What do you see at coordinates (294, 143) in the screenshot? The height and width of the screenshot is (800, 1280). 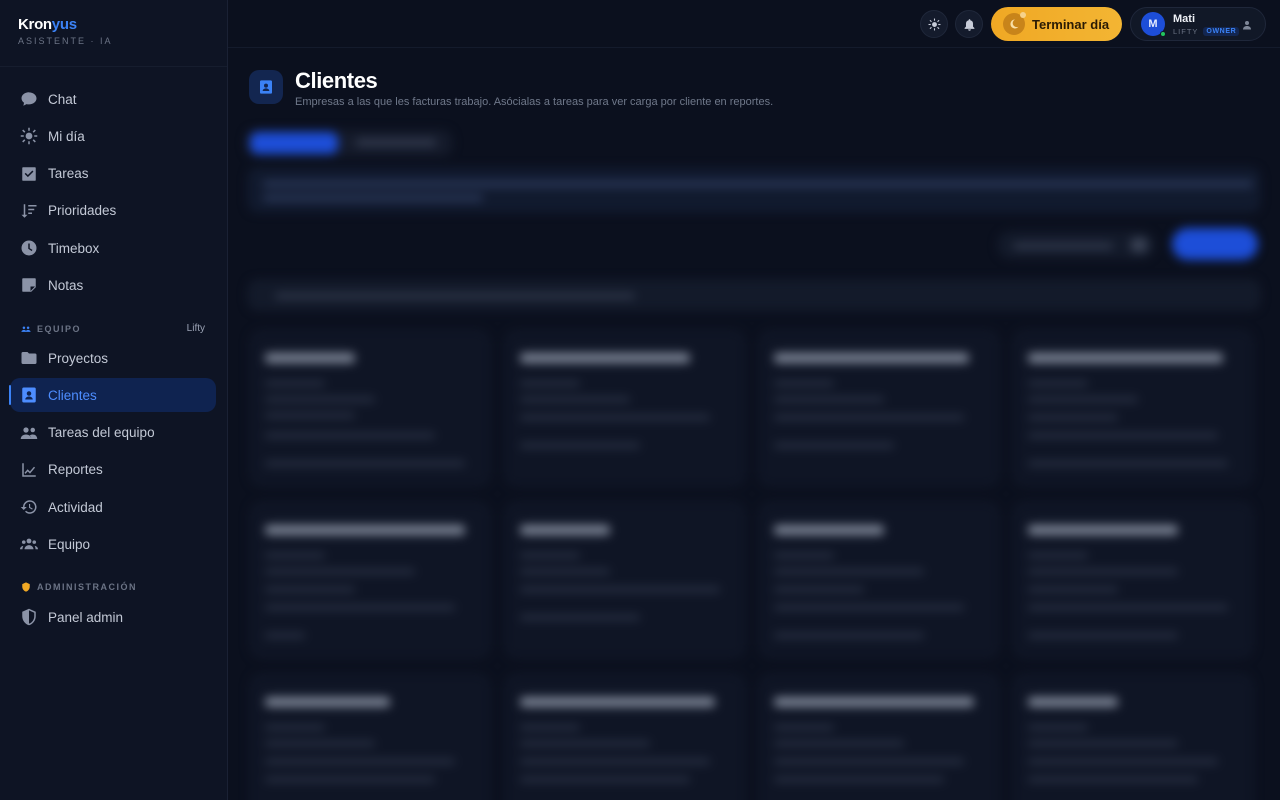 I see `tab-active` at bounding box center [294, 143].